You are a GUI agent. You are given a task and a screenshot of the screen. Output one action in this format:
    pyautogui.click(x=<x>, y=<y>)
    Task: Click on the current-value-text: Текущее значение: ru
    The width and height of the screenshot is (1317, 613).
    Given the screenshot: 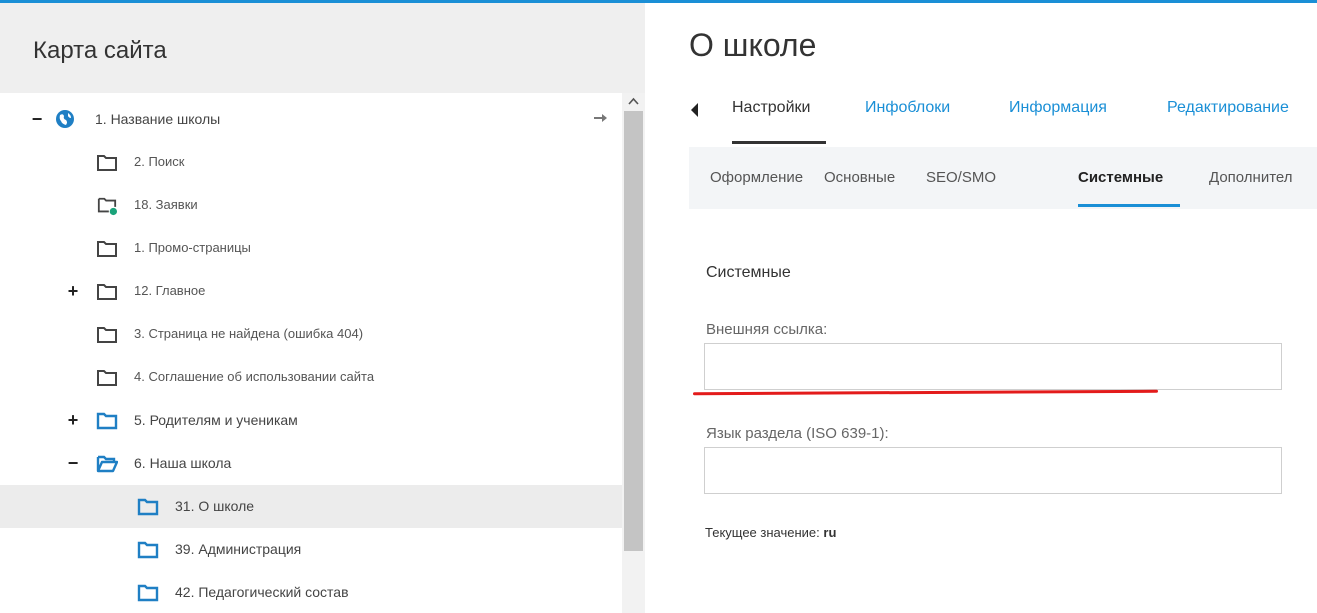 What is the action you would take?
    pyautogui.click(x=770, y=532)
    